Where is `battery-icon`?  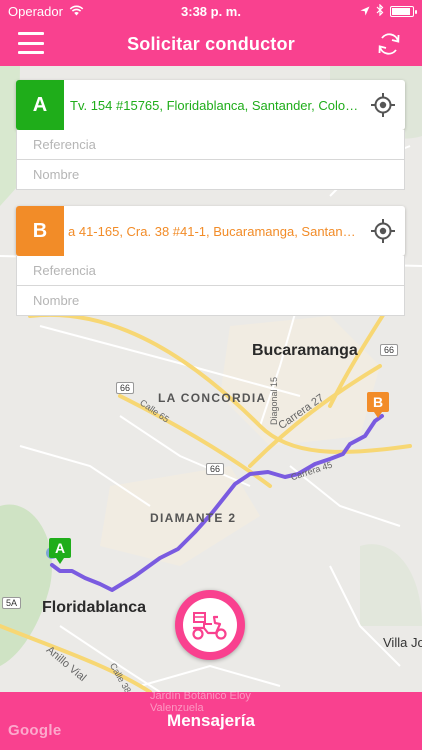
battery-icon is located at coordinates (403, 11).